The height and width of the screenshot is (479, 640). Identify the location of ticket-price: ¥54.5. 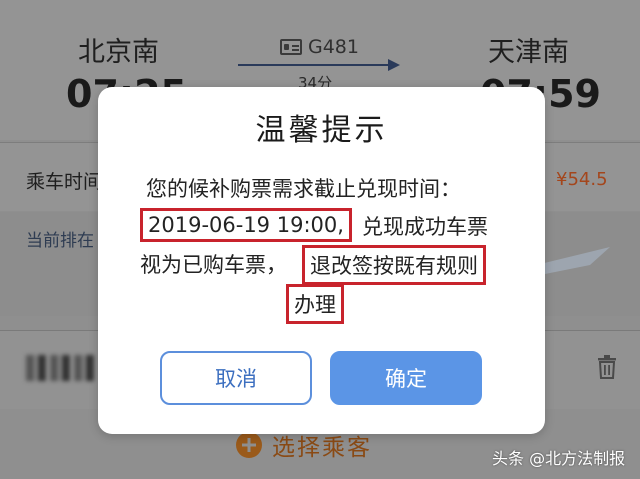
(582, 179).